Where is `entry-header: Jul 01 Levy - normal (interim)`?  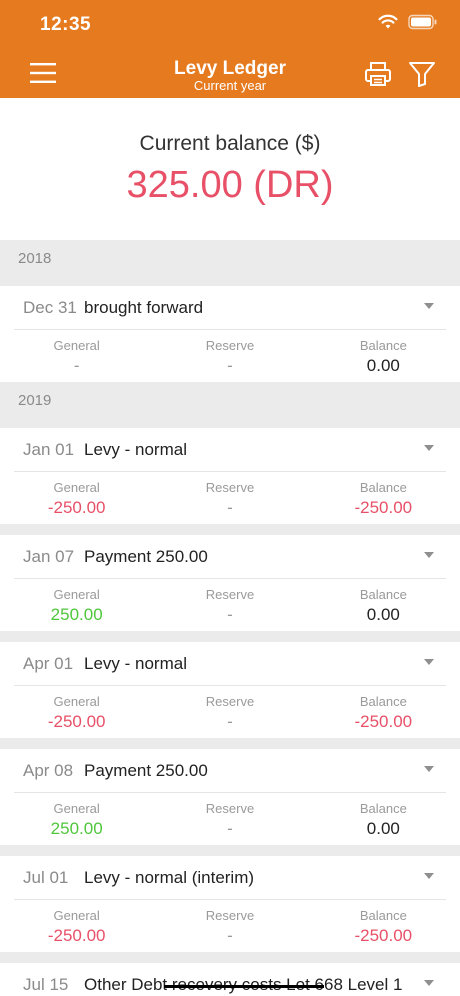
entry-header: Jul 01 Levy - normal (interim) is located at coordinates (230, 878).